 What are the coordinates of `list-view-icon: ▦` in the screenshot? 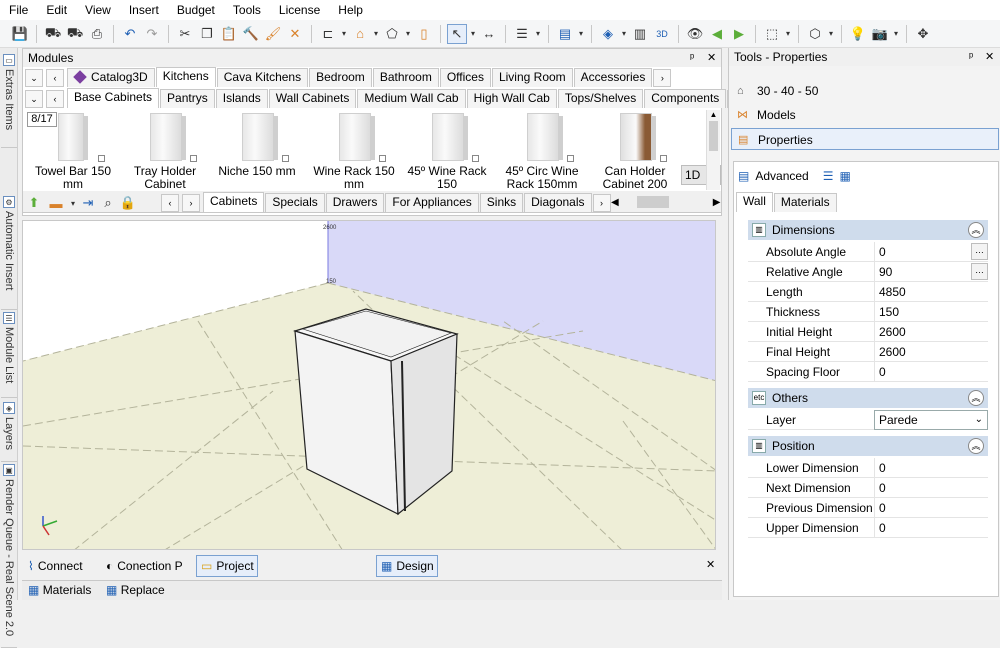 It's located at (844, 176).